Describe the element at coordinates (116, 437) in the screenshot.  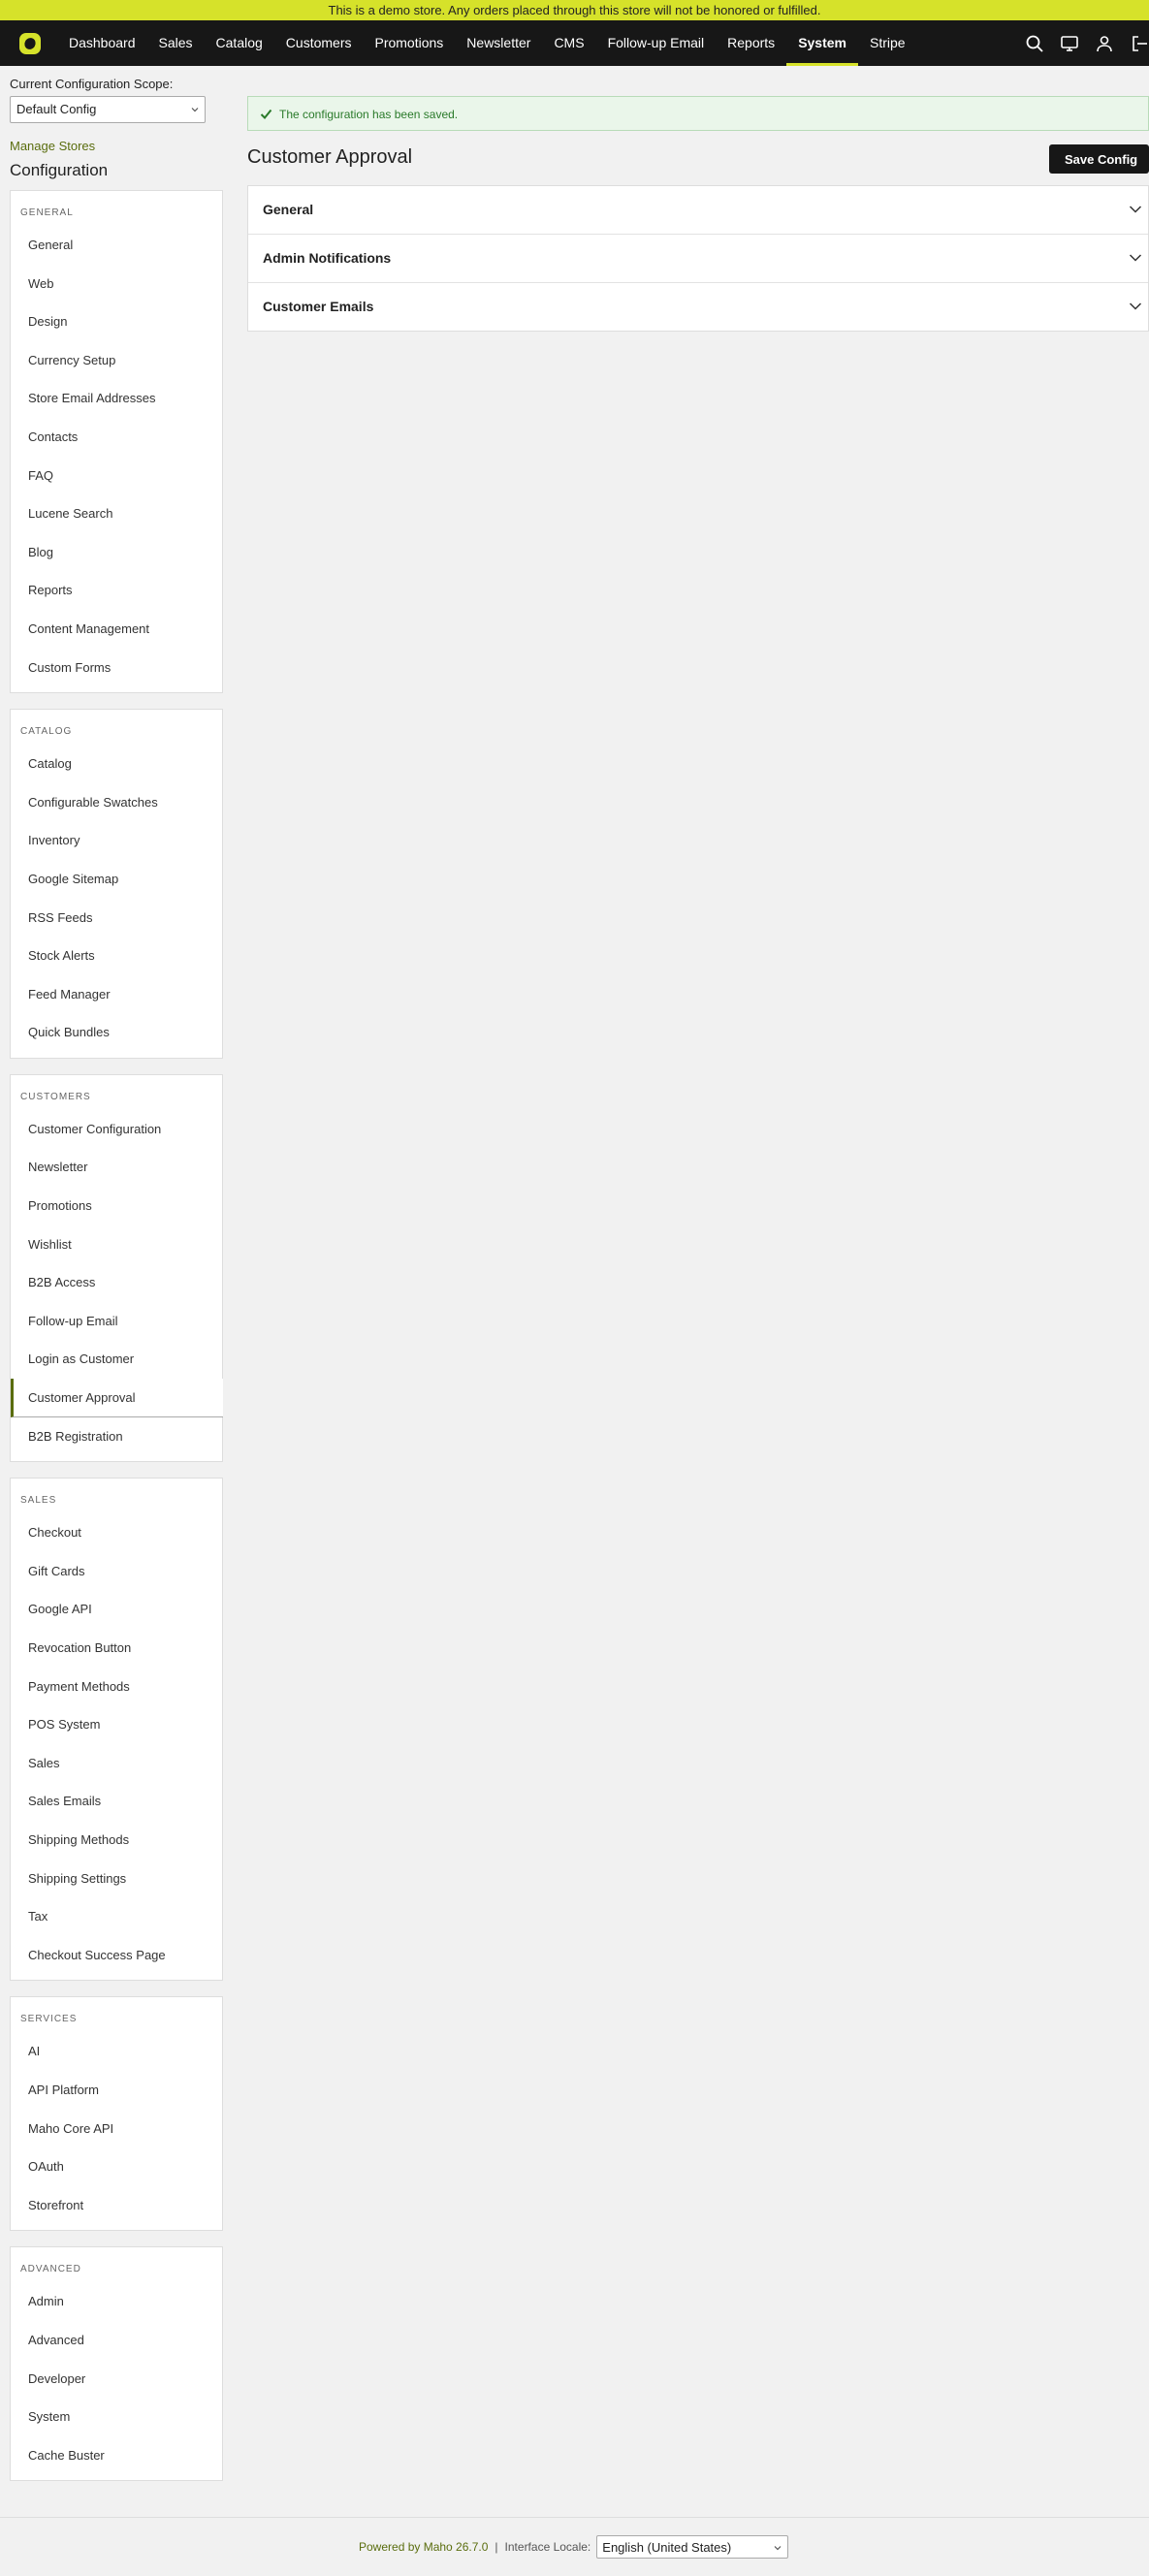
I see `sidebar-item-contacts: Contacts` at that location.